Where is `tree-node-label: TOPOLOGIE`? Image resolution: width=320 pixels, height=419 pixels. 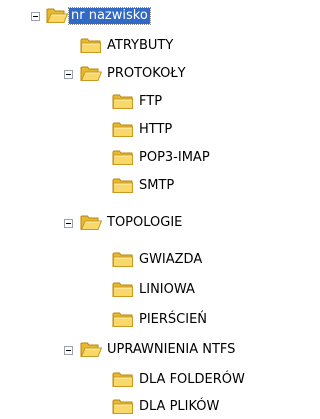 tree-node-label: TOPOLOGIE is located at coordinates (144, 223).